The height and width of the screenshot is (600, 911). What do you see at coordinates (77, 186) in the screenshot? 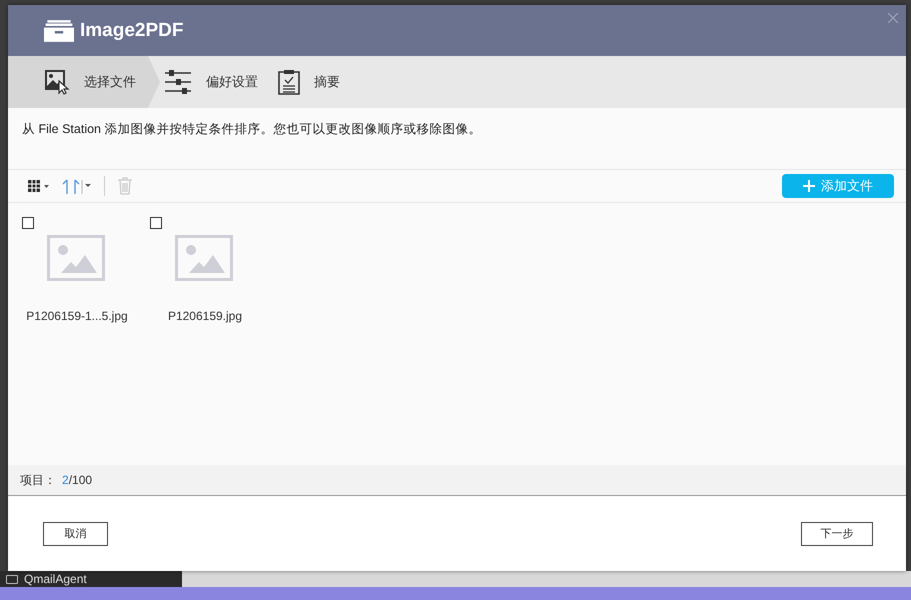
I see `sort-icon` at bounding box center [77, 186].